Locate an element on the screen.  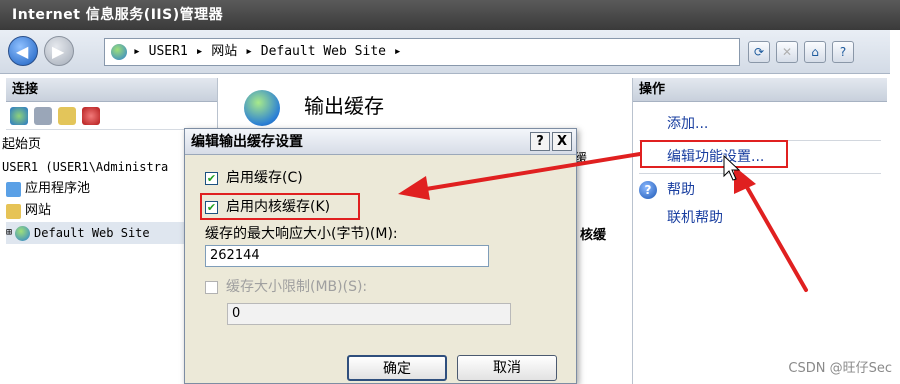
tree-item-label: 应用程序池 is located at coordinates (58, 188).